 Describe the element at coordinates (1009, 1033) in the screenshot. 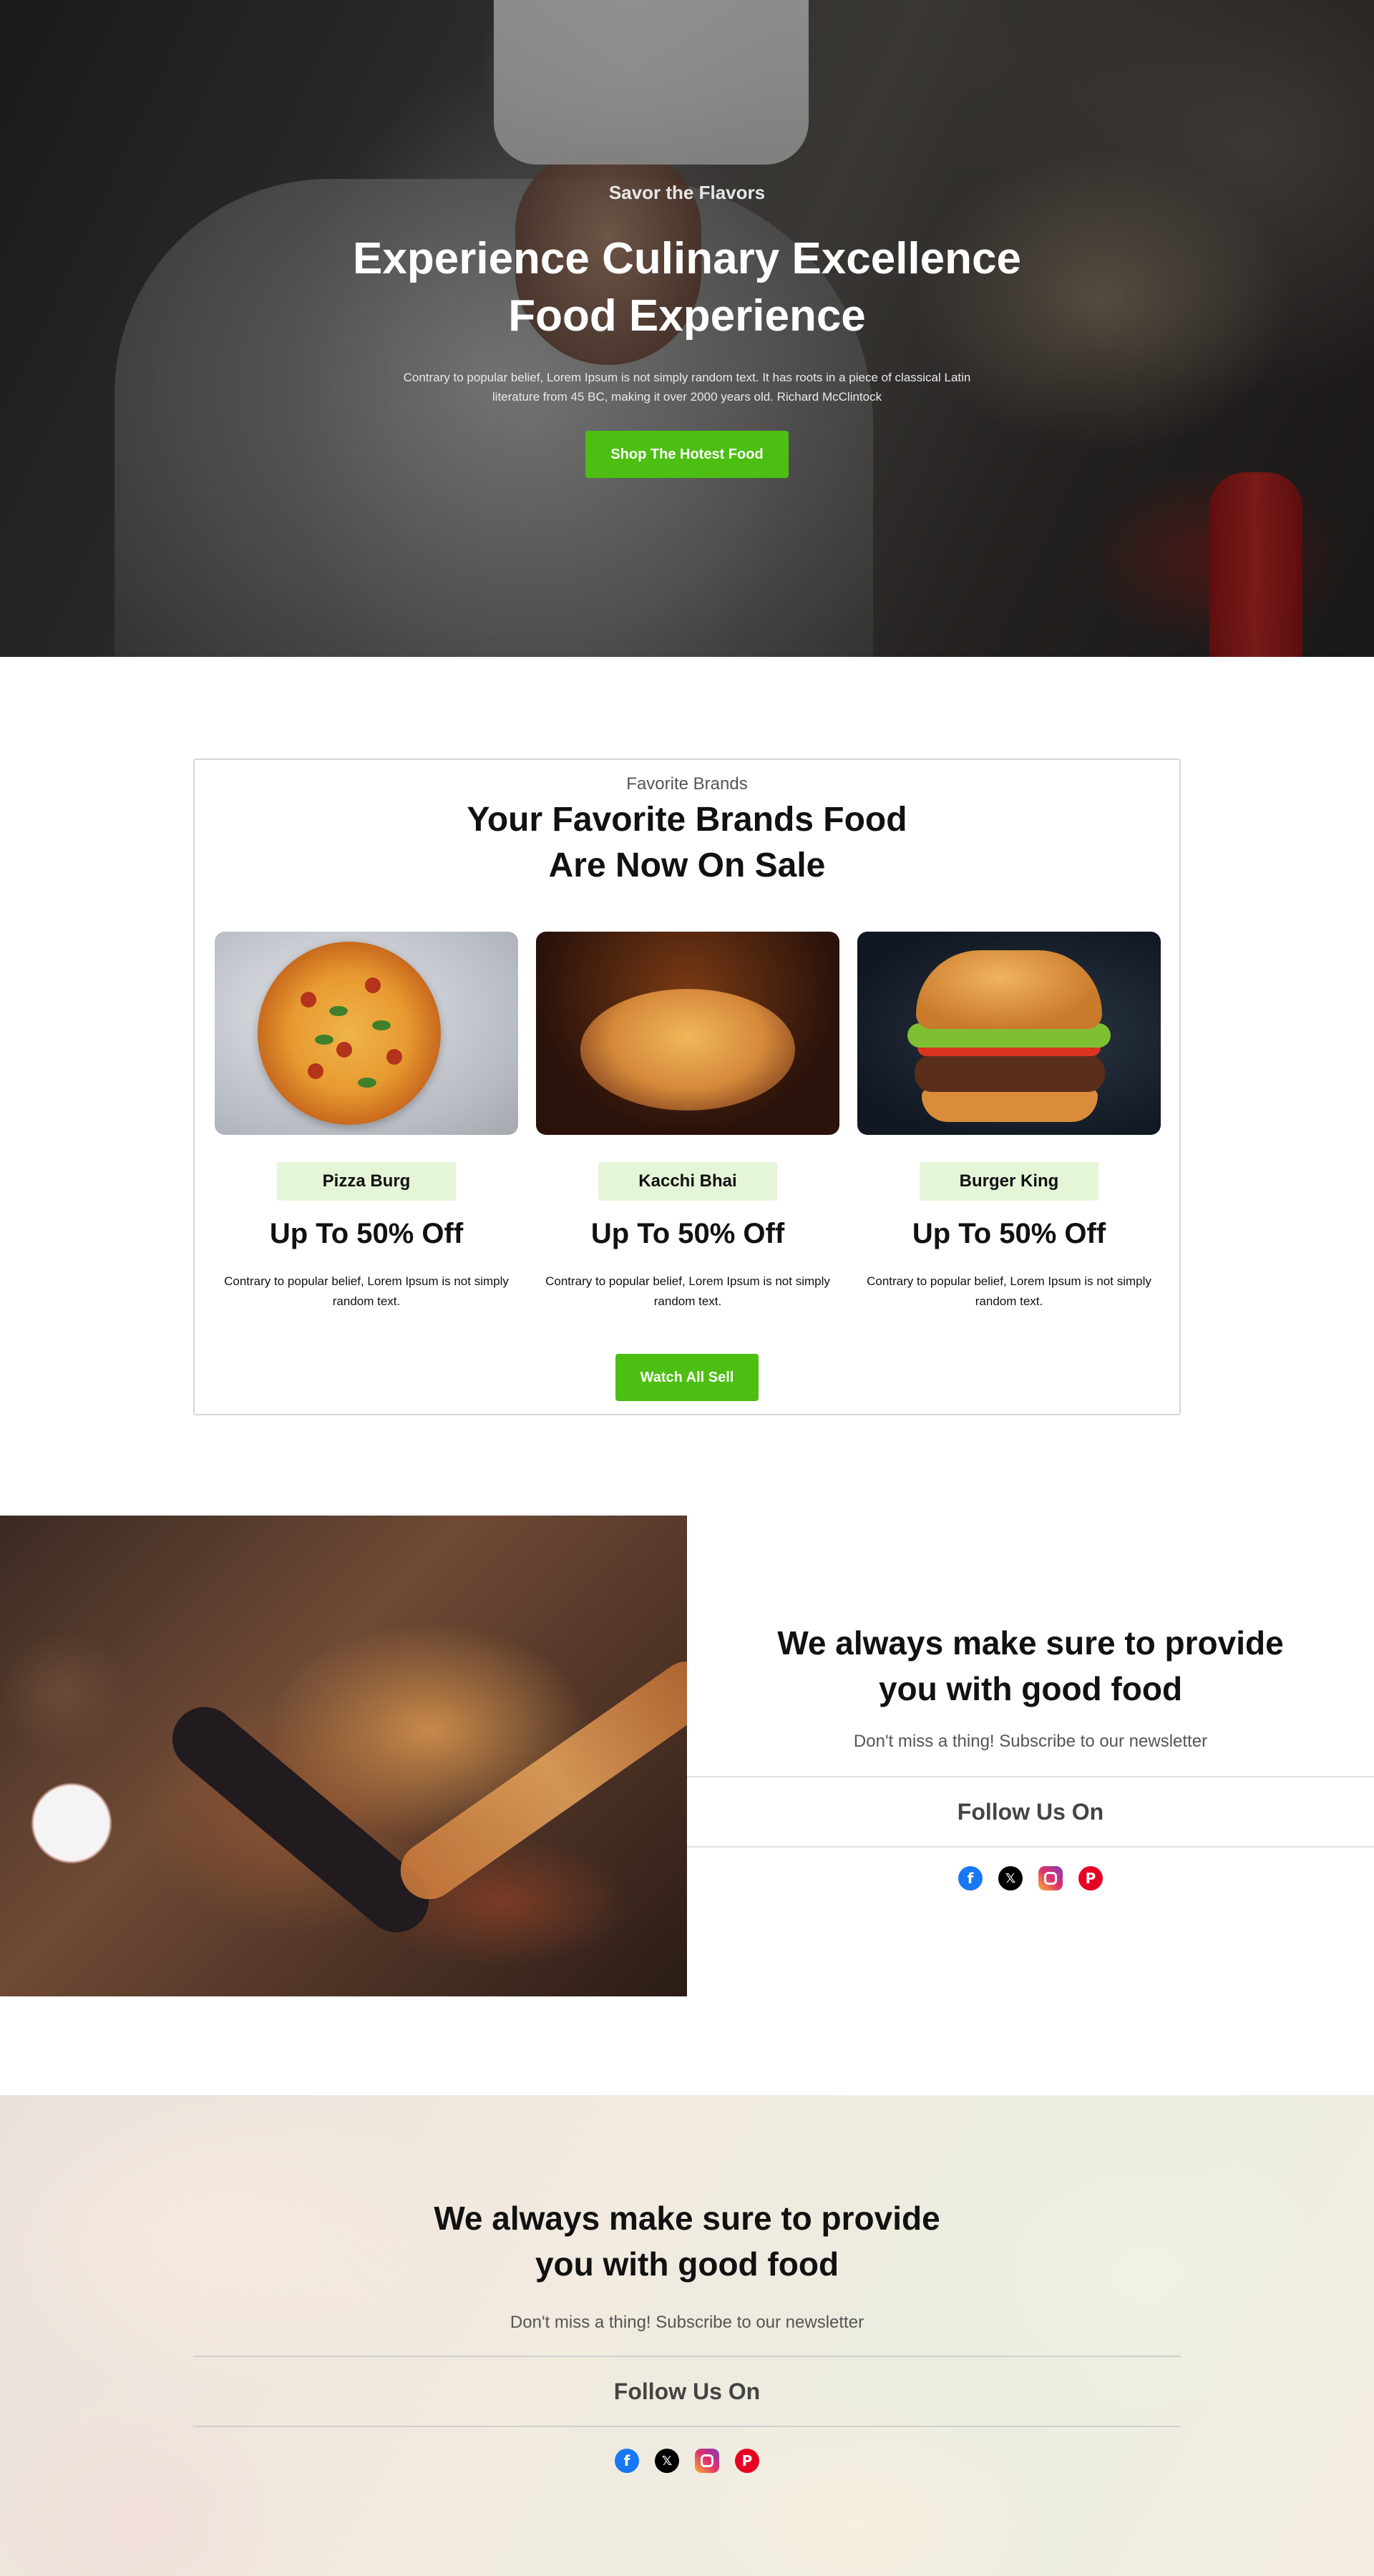

I see `burger-image` at that location.